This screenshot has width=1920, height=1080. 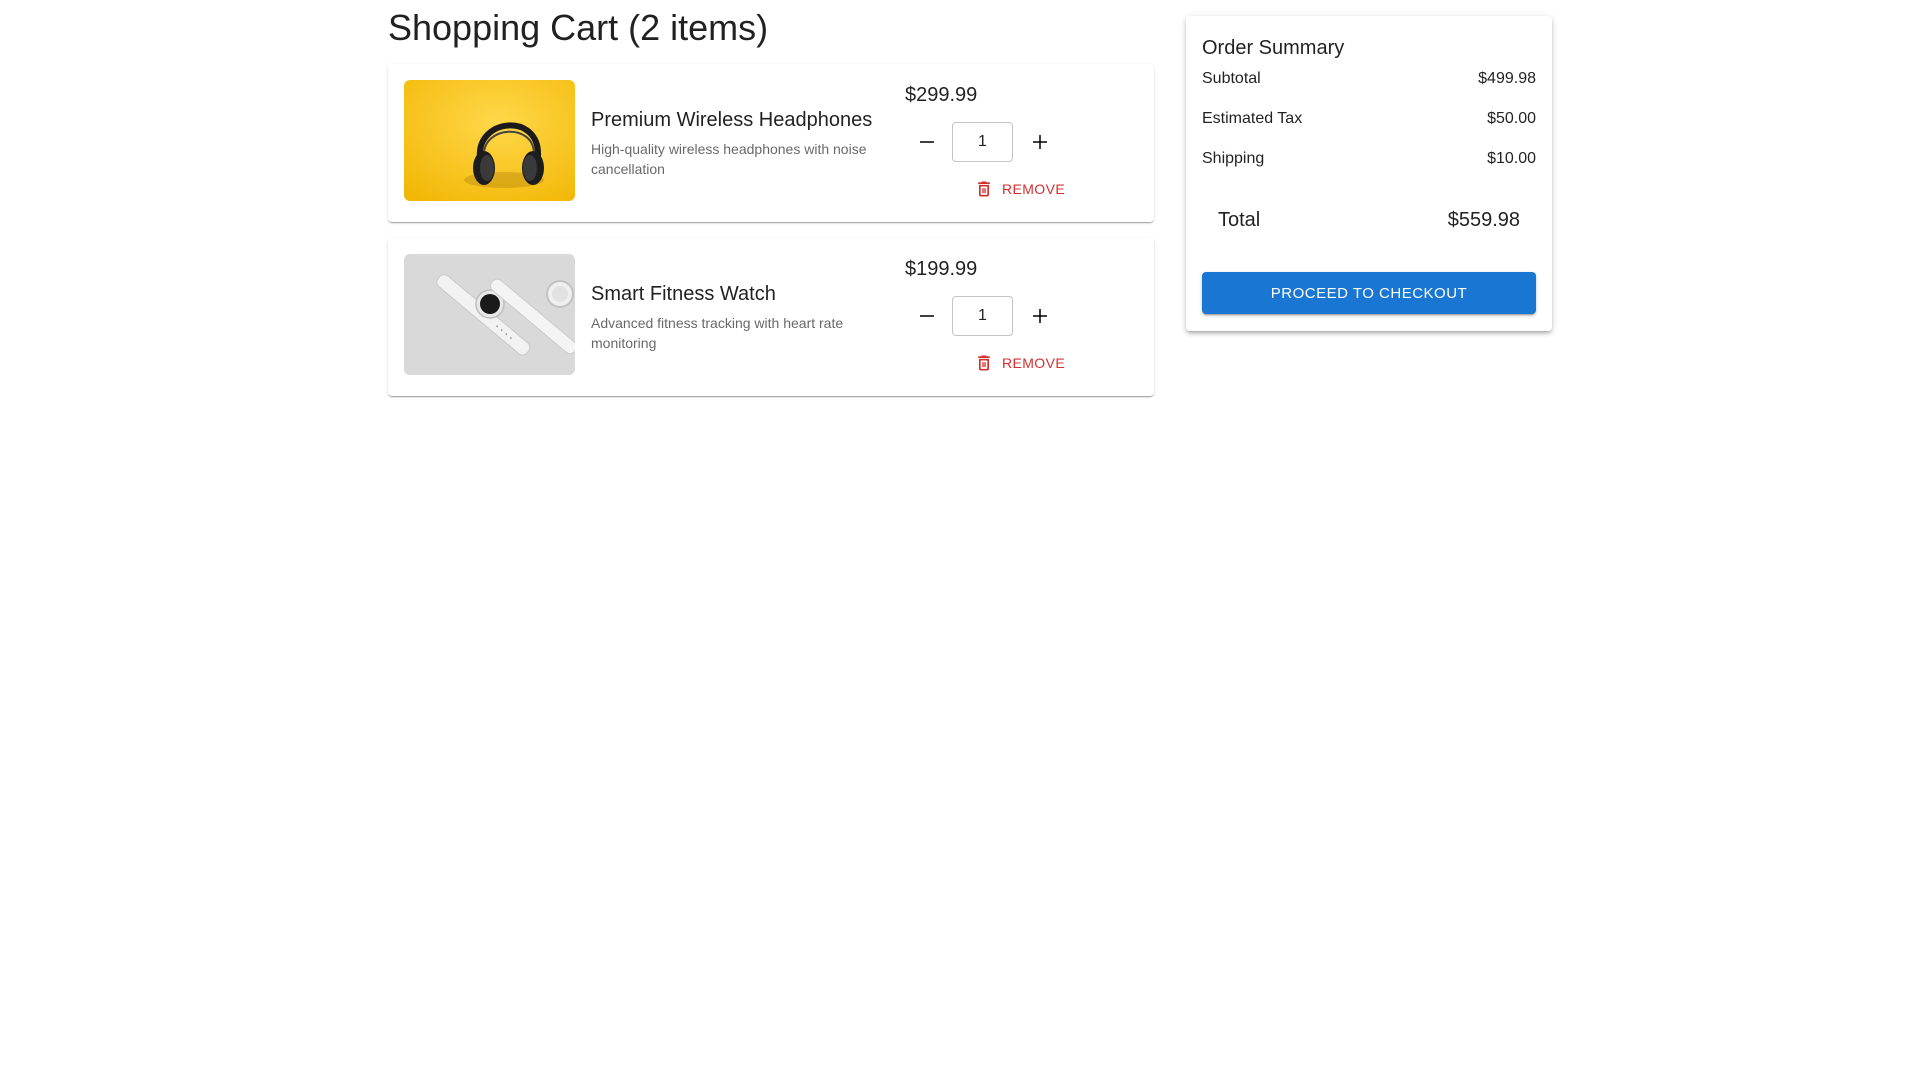 I want to click on product-image-watch, so click(x=489, y=314).